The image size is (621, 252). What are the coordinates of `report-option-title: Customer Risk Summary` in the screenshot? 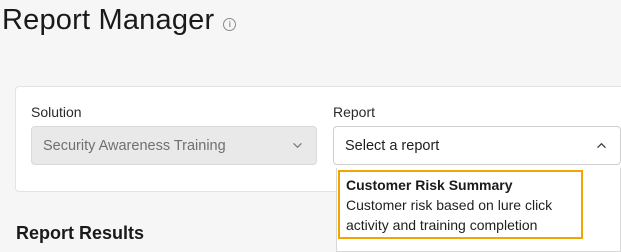 It's located at (429, 185).